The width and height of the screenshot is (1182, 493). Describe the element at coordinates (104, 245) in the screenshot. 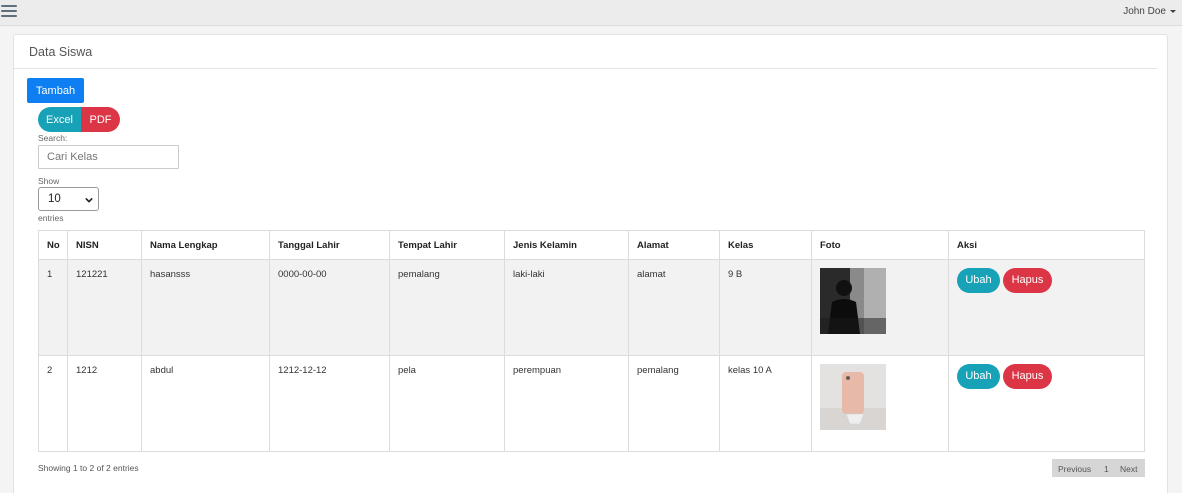

I see `col-header-nisn: NISN` at that location.